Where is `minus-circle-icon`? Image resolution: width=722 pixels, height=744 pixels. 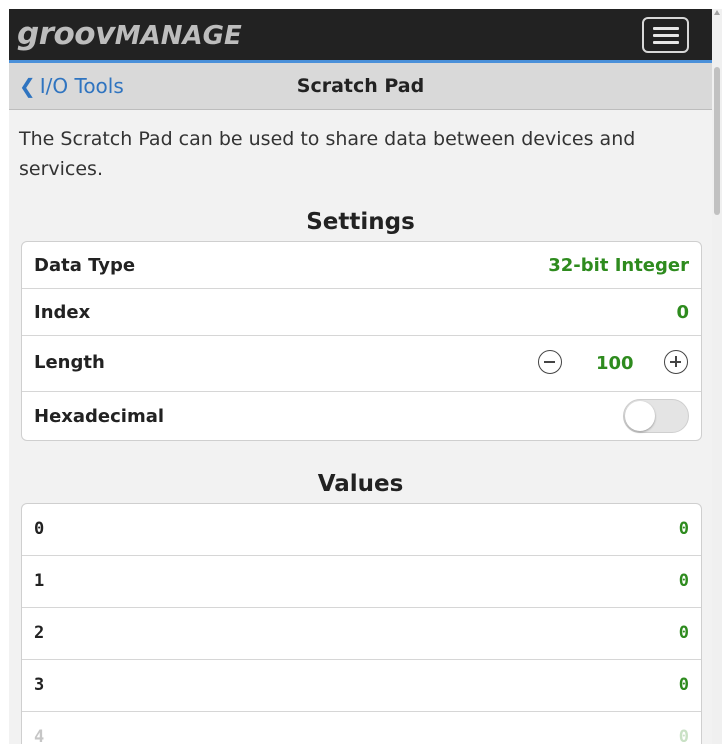 minus-circle-icon is located at coordinates (550, 362).